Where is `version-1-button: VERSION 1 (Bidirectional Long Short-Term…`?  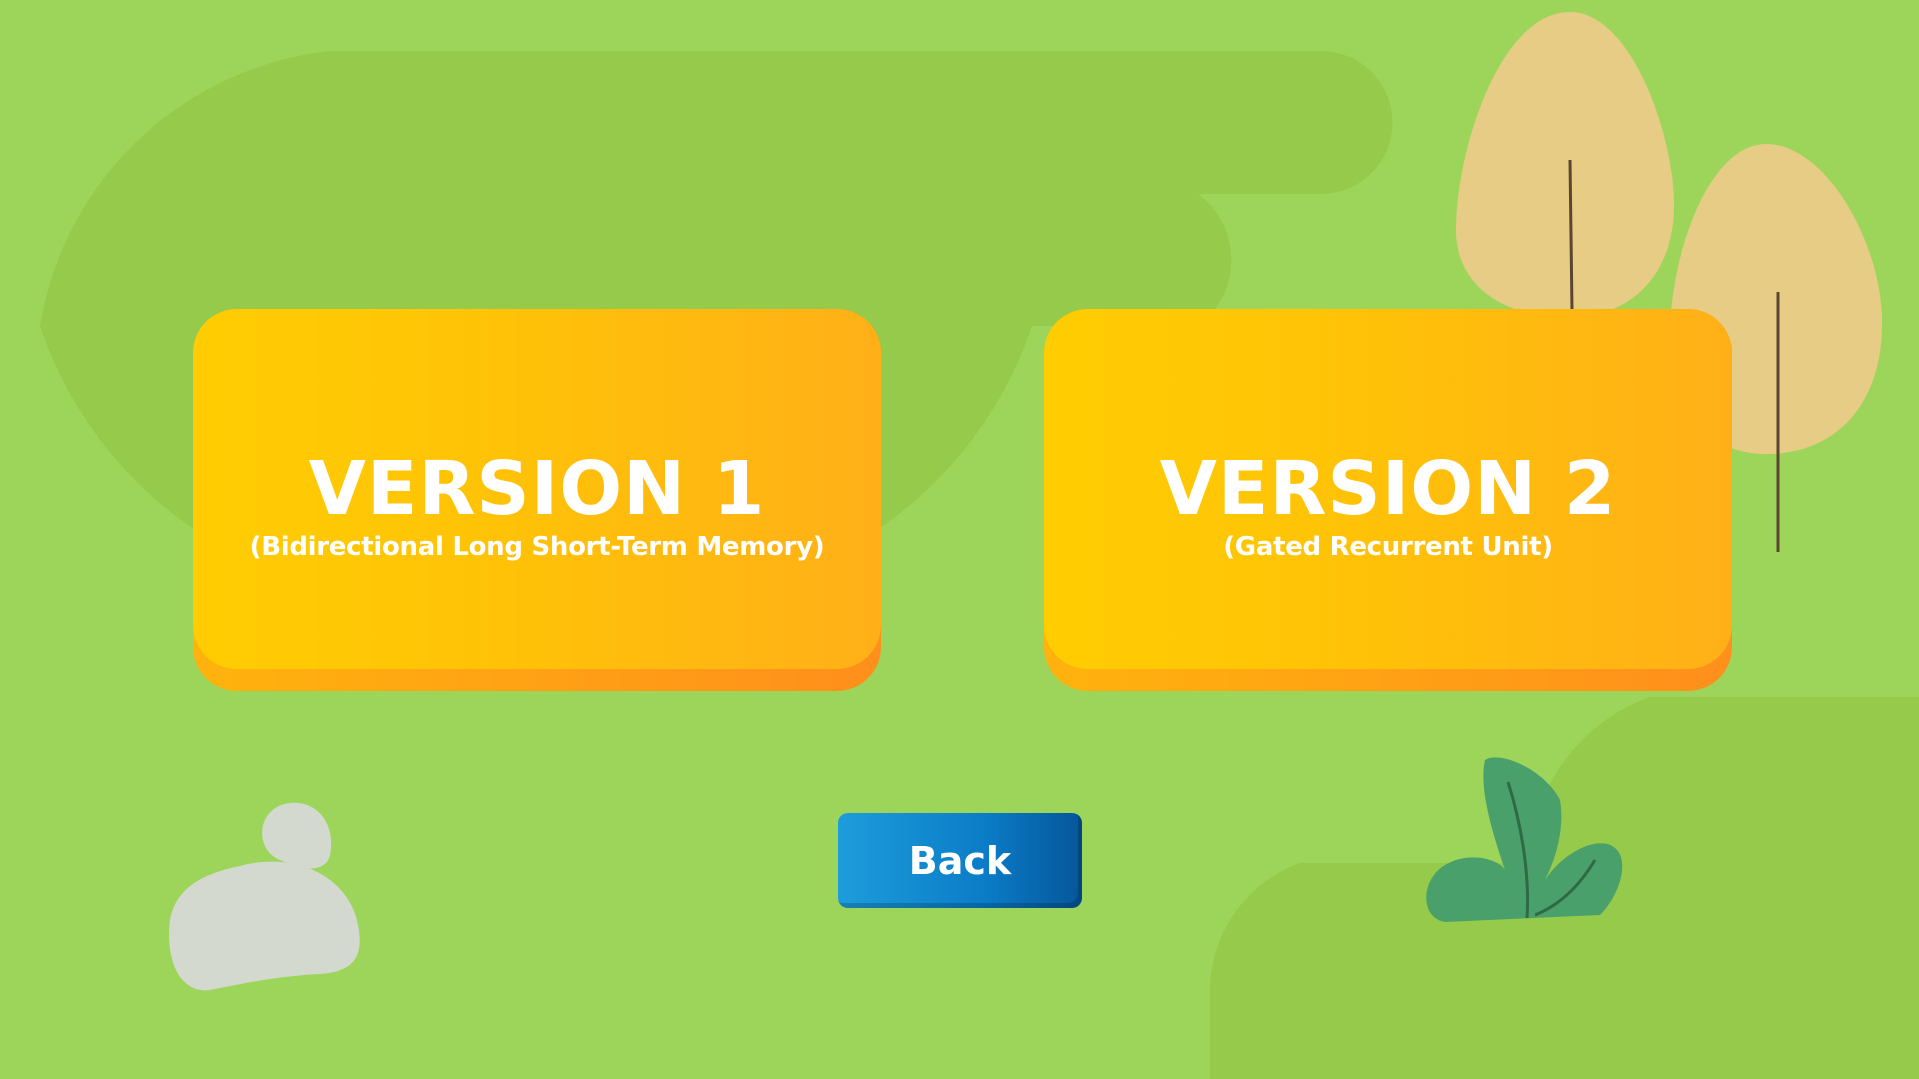 version-1-button: VERSION 1 (Bidirectional Long Short-Term… is located at coordinates (537, 500).